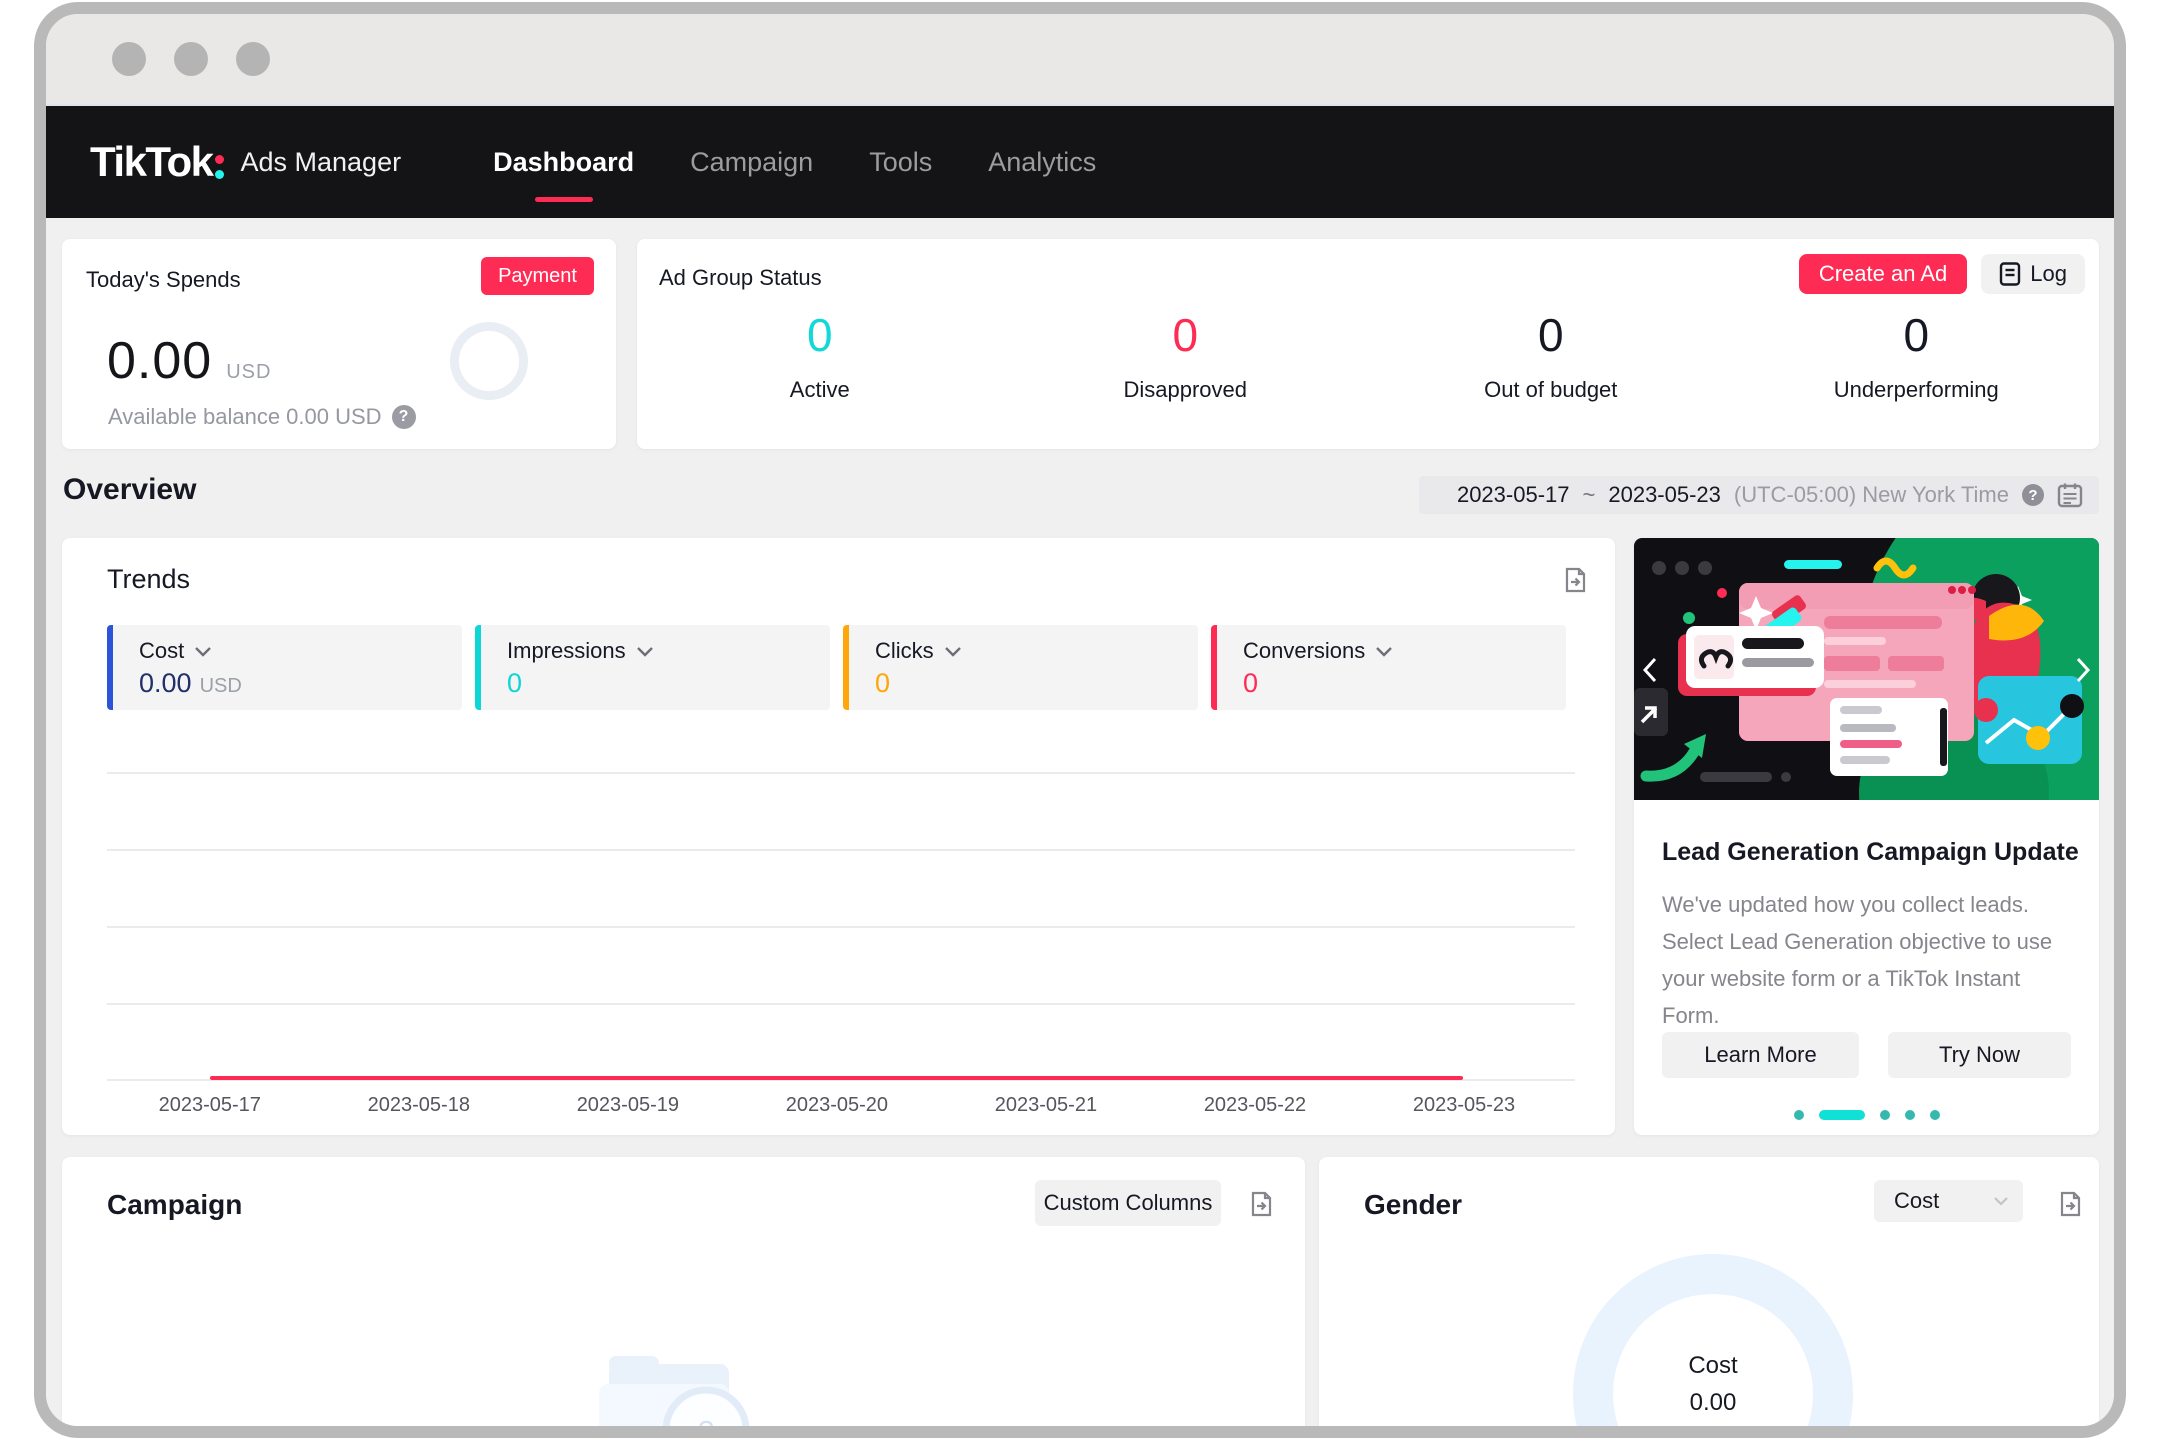  I want to click on gender-title: Gender, so click(1413, 1204).